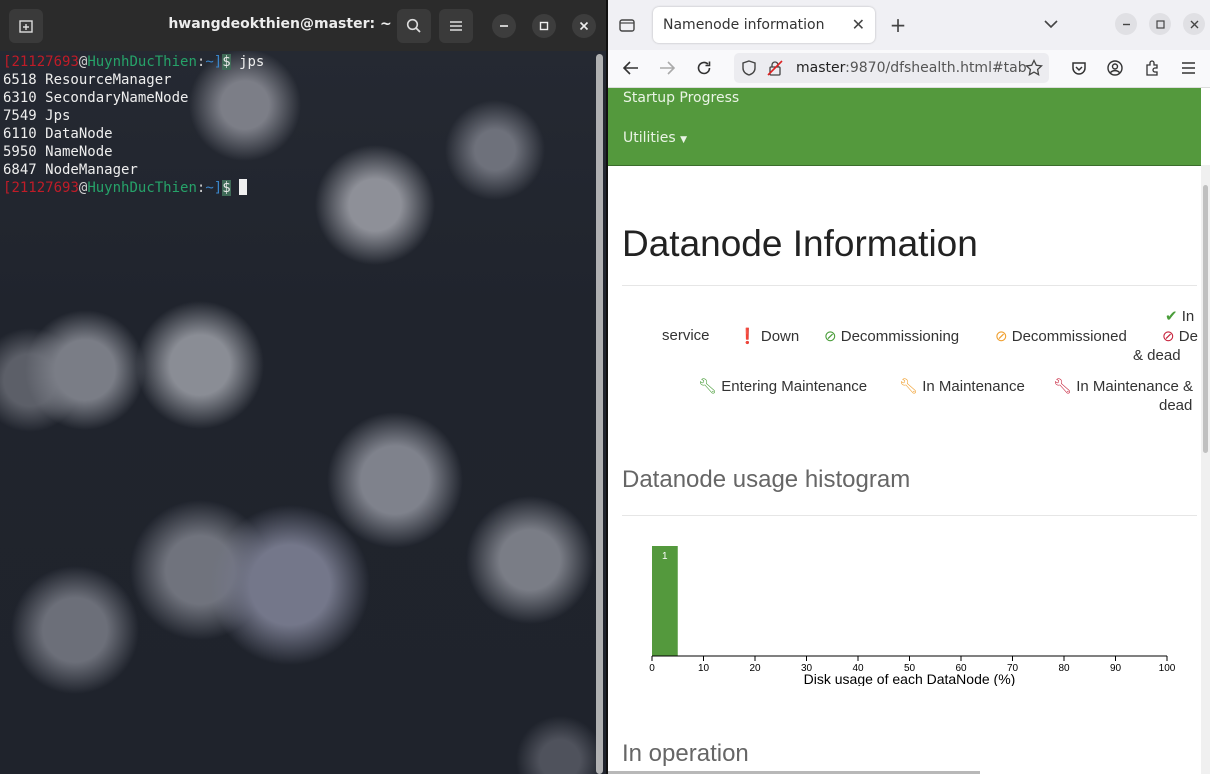 Image resolution: width=1210 pixels, height=774 pixels. What do you see at coordinates (892, 336) in the screenshot?
I see `legend-decommissioning: ⊘ Decommissioning` at bounding box center [892, 336].